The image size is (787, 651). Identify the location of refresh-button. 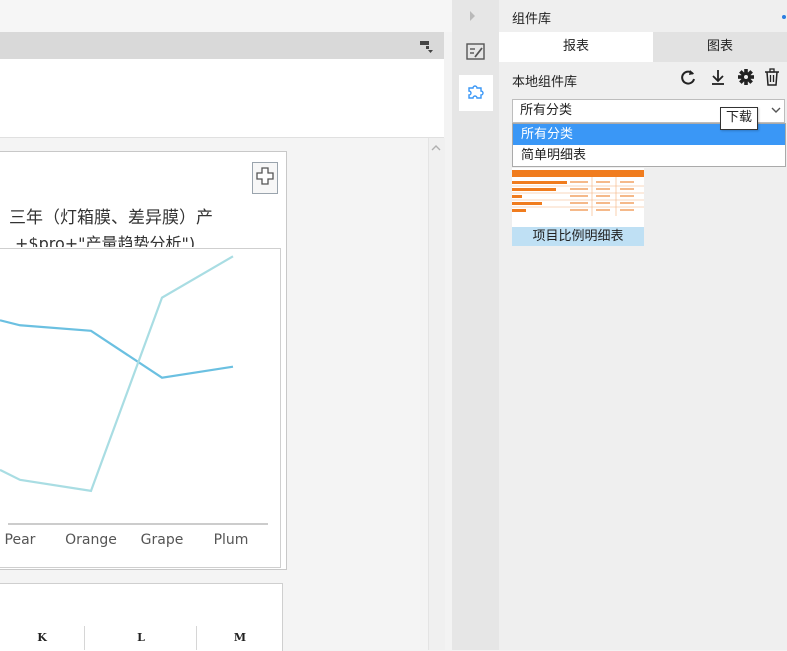
(688, 77).